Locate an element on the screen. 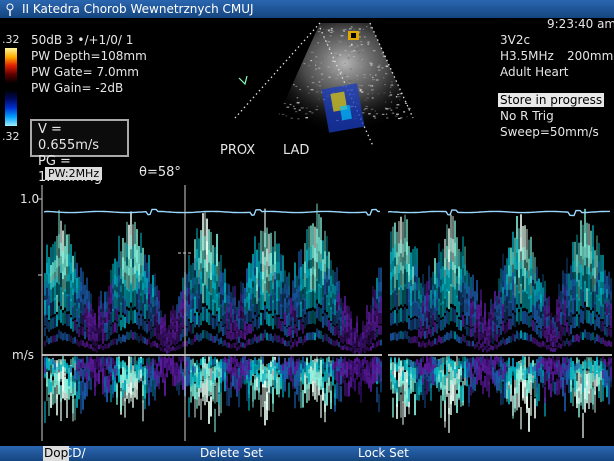 Image resolution: width=614 pixels, height=461 pixels. pw-gate: PW Gate= 7.0mm is located at coordinates (85, 72).